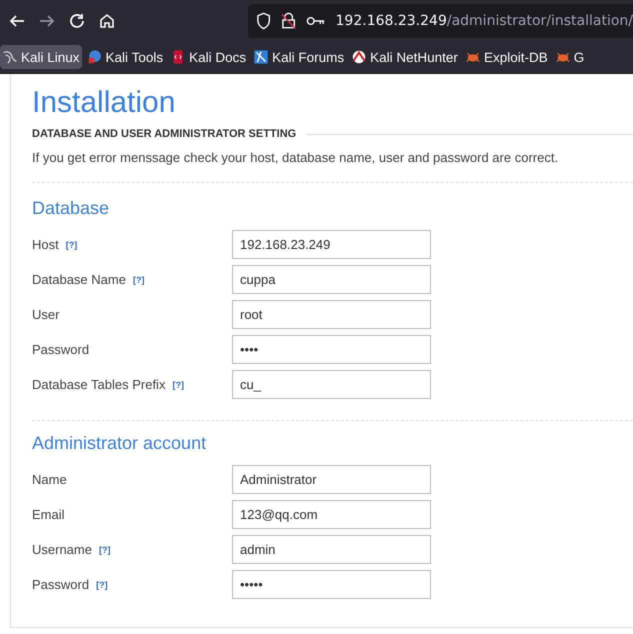 The height and width of the screenshot is (634, 633). What do you see at coordinates (506, 57) in the screenshot?
I see `bookmark: Exploit-DB` at bounding box center [506, 57].